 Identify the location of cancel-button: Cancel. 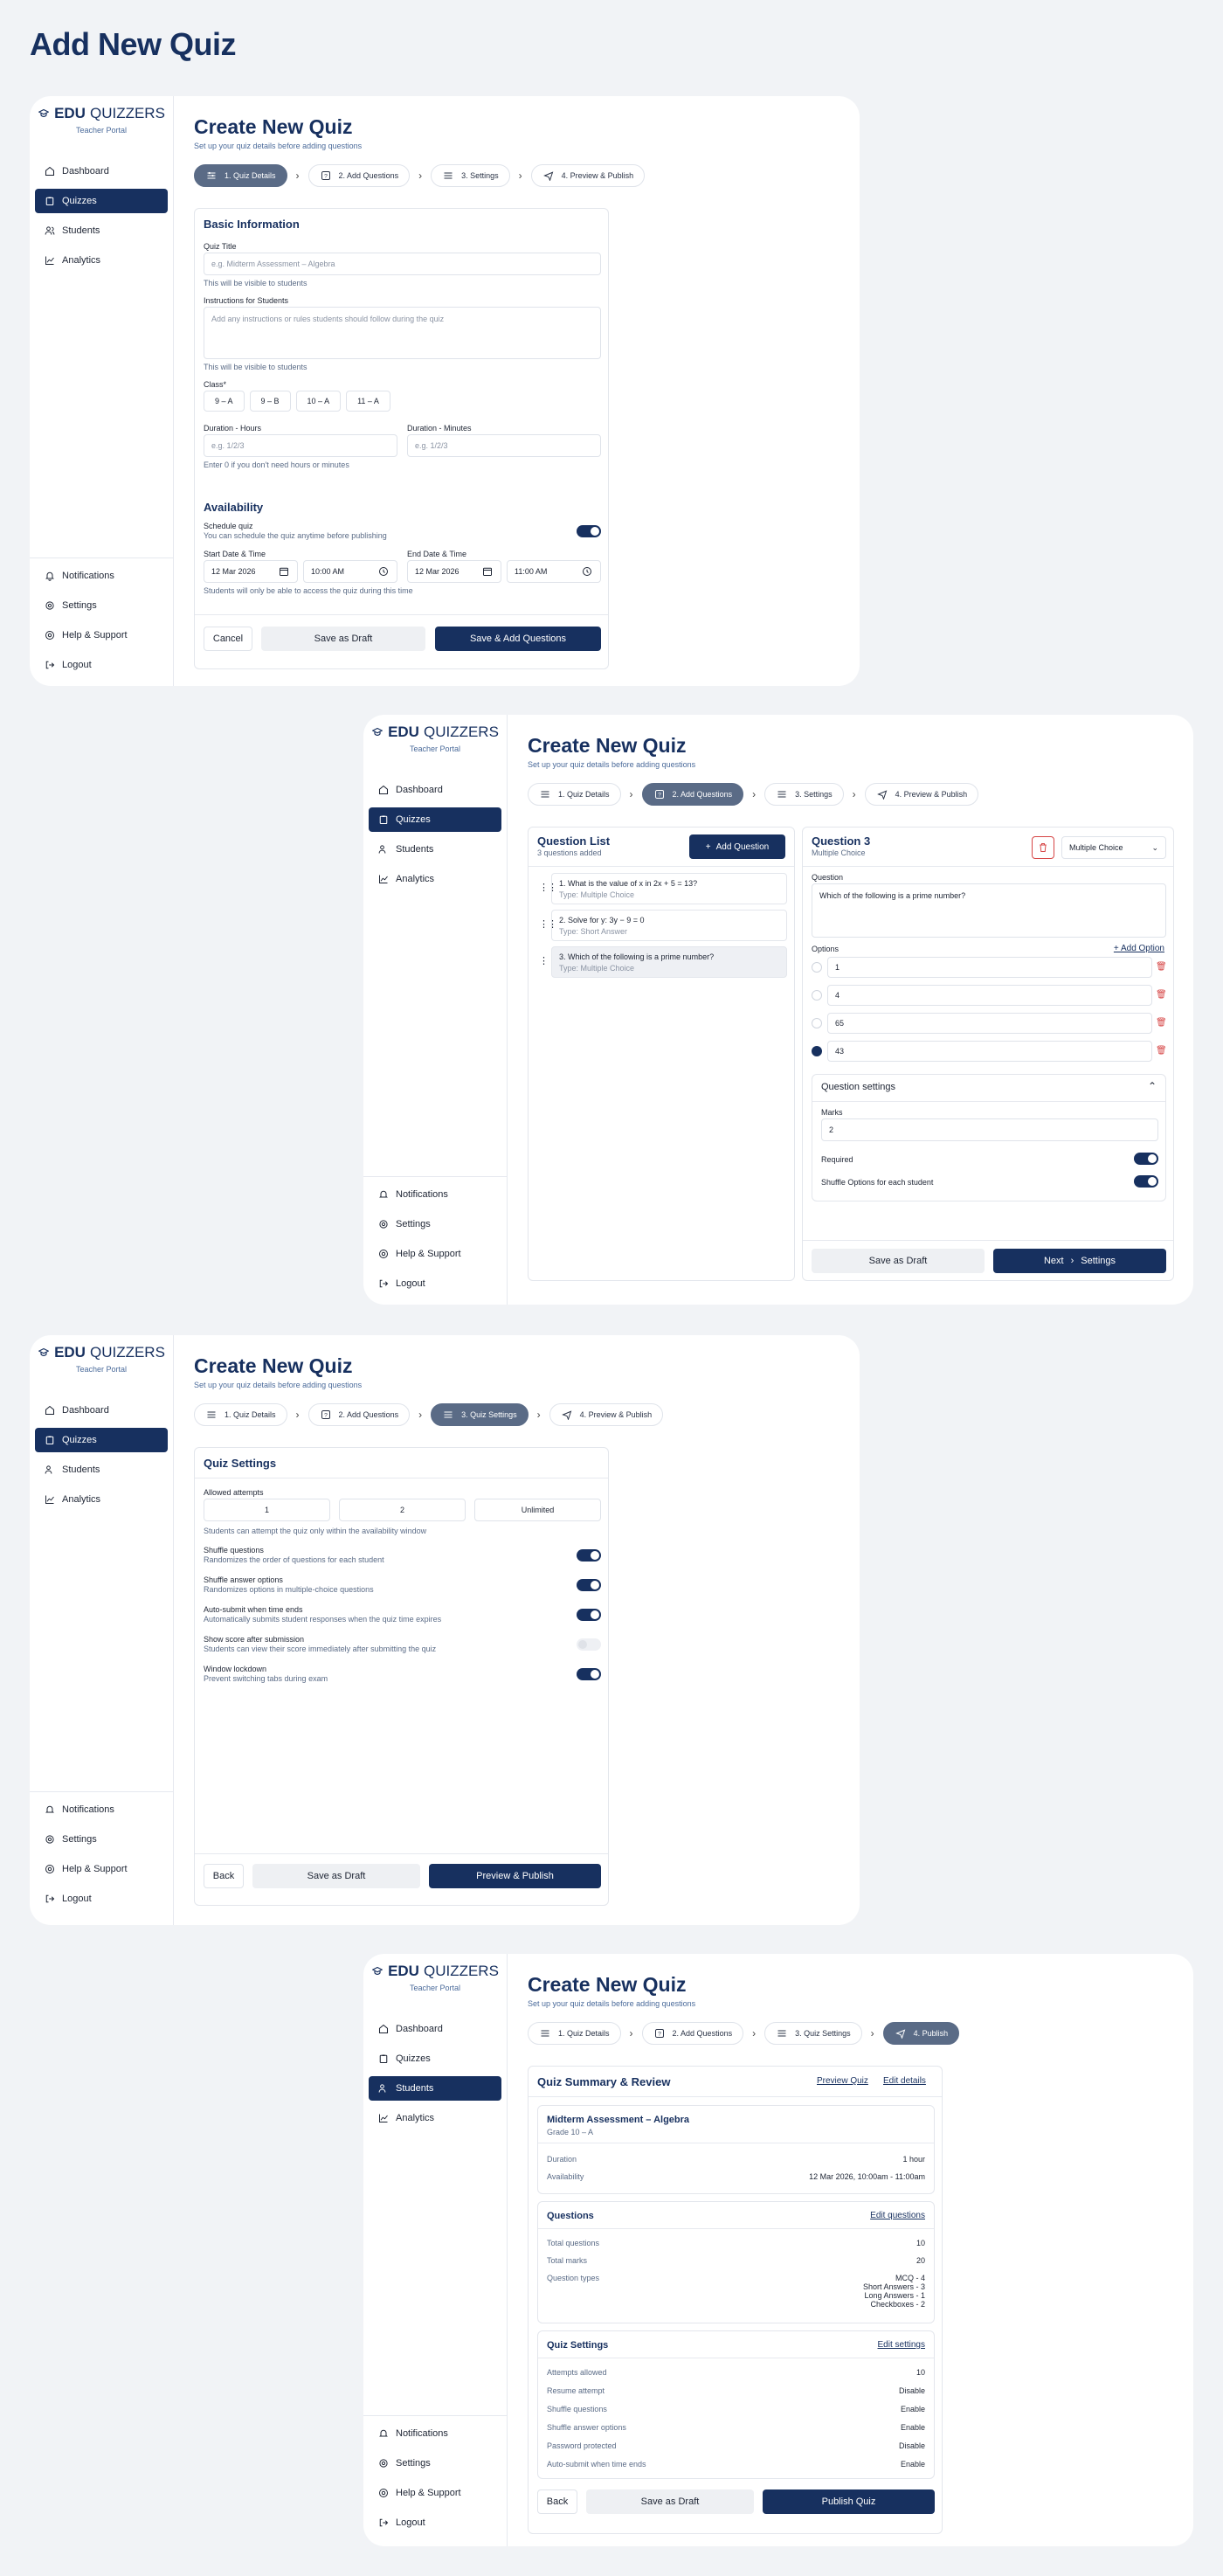
(228, 639).